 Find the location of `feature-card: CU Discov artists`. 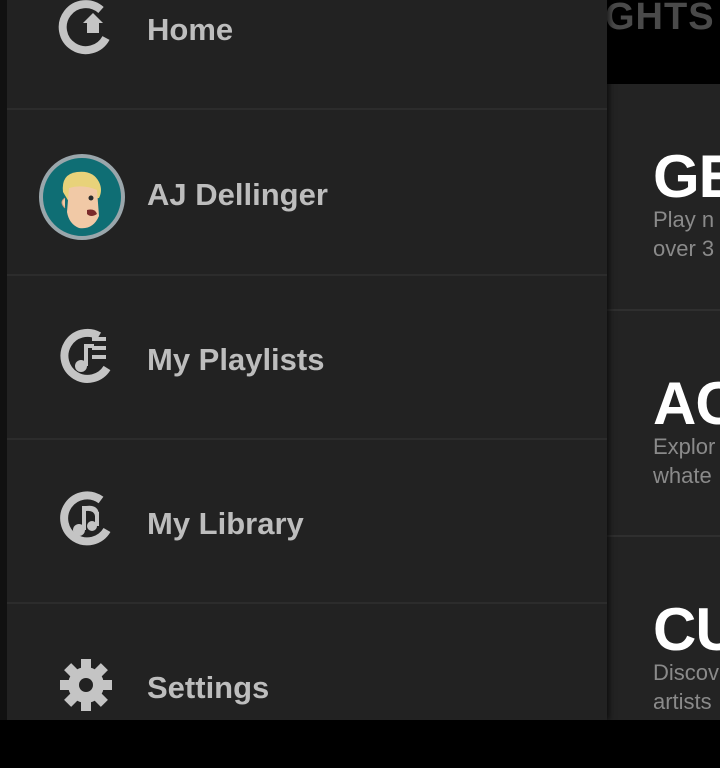

feature-card: CU Discov artists is located at coordinates (663, 628).